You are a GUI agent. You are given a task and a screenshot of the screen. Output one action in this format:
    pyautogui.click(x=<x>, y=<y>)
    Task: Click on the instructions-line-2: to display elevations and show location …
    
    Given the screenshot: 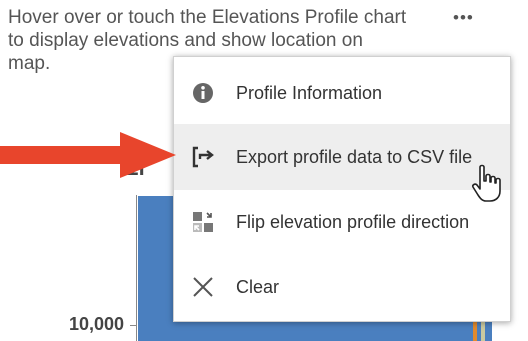 What is the action you would take?
    pyautogui.click(x=185, y=40)
    